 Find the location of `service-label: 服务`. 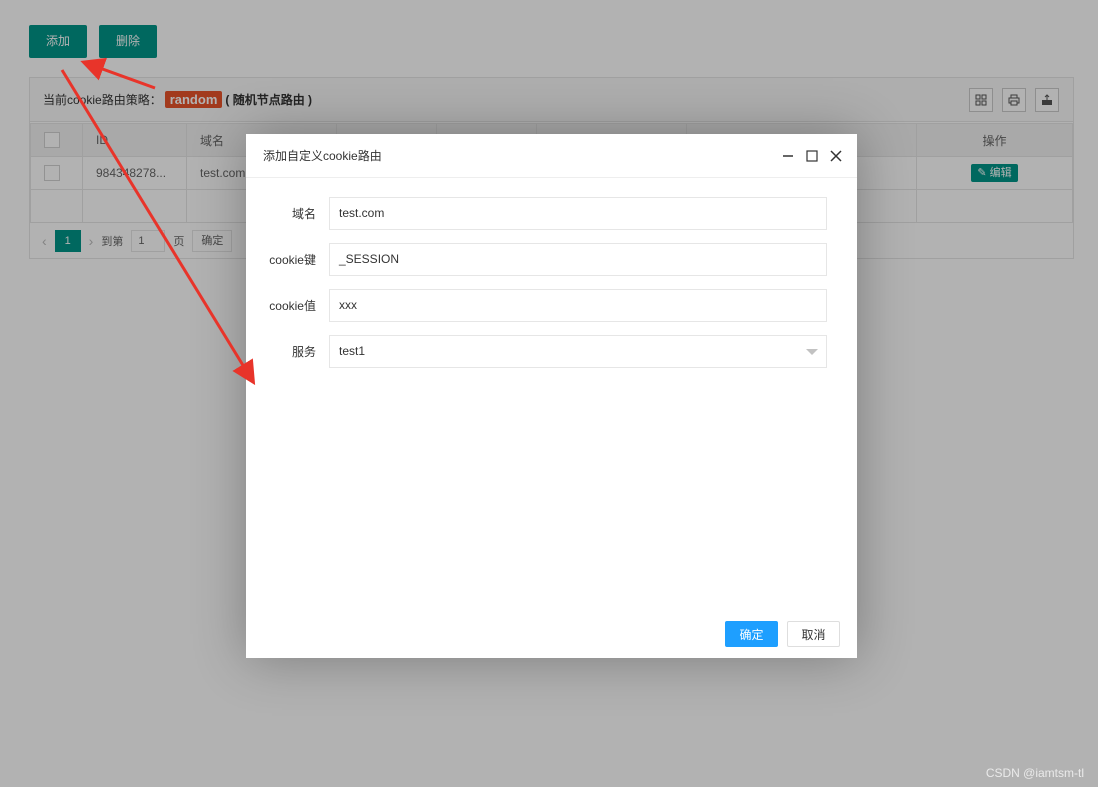

service-label: 服务 is located at coordinates (303, 351).